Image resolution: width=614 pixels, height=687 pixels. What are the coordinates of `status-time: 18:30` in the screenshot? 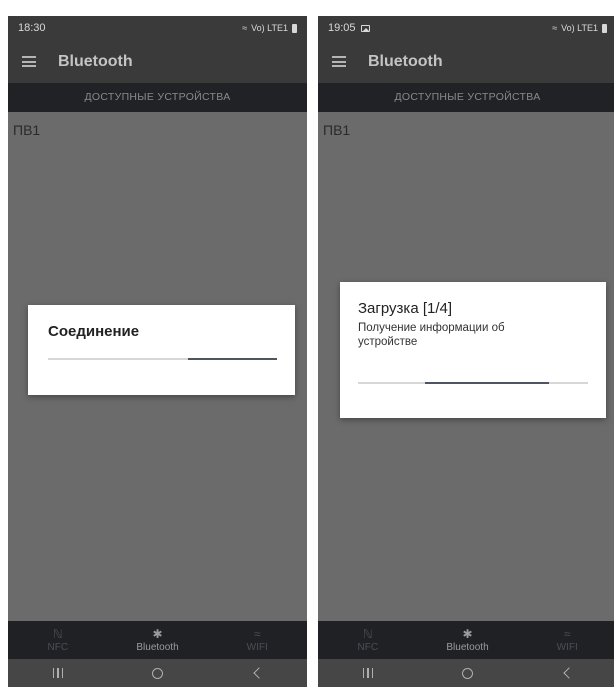 It's located at (32, 28).